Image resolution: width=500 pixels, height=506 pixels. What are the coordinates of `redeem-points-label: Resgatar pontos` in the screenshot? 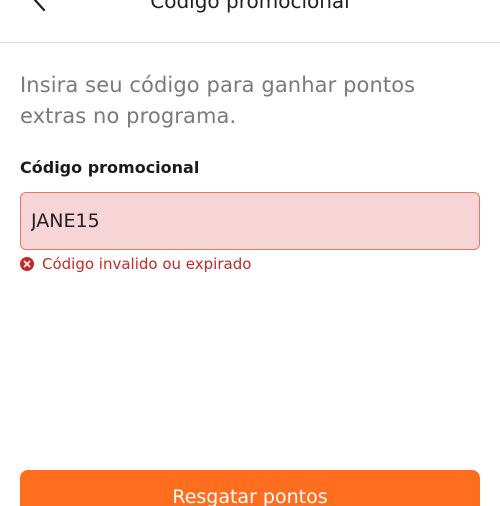 It's located at (250, 496).